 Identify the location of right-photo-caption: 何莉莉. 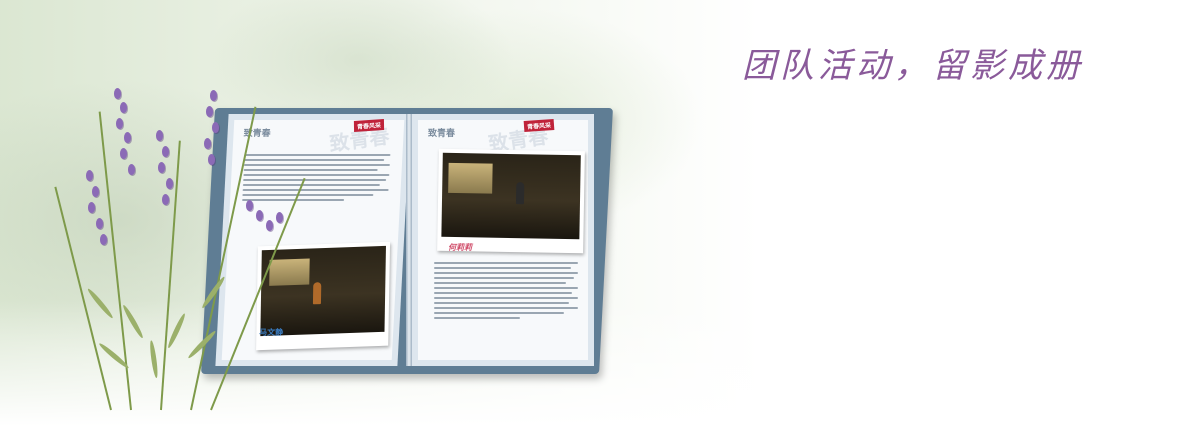
(460, 247).